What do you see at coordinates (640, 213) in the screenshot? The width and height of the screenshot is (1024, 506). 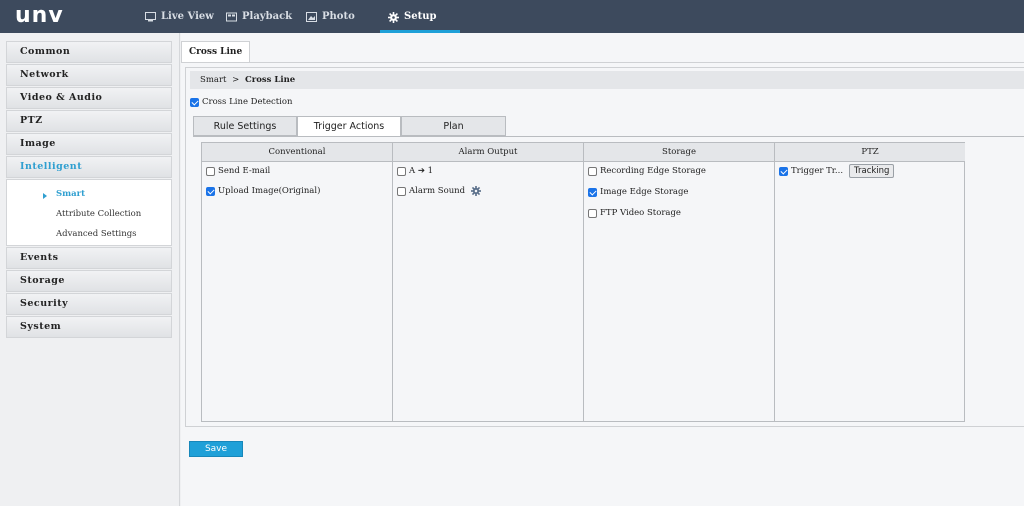 I see `ftp-video-storage-label: FTP Video Storage` at bounding box center [640, 213].